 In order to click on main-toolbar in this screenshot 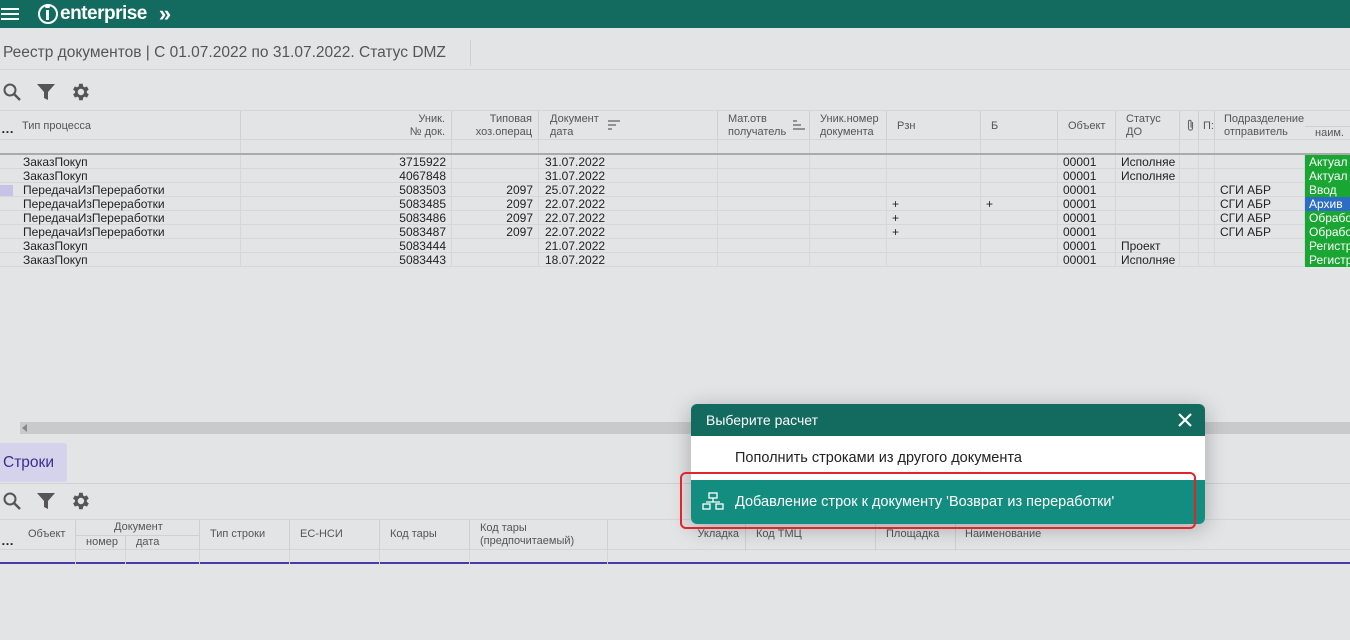, I will do `click(51, 92)`.